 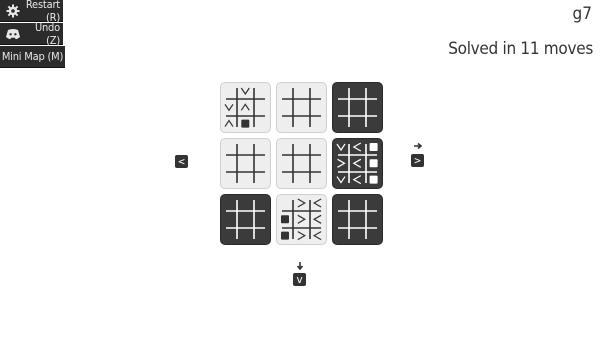 What do you see at coordinates (299, 279) in the screenshot?
I see `down-key: v` at bounding box center [299, 279].